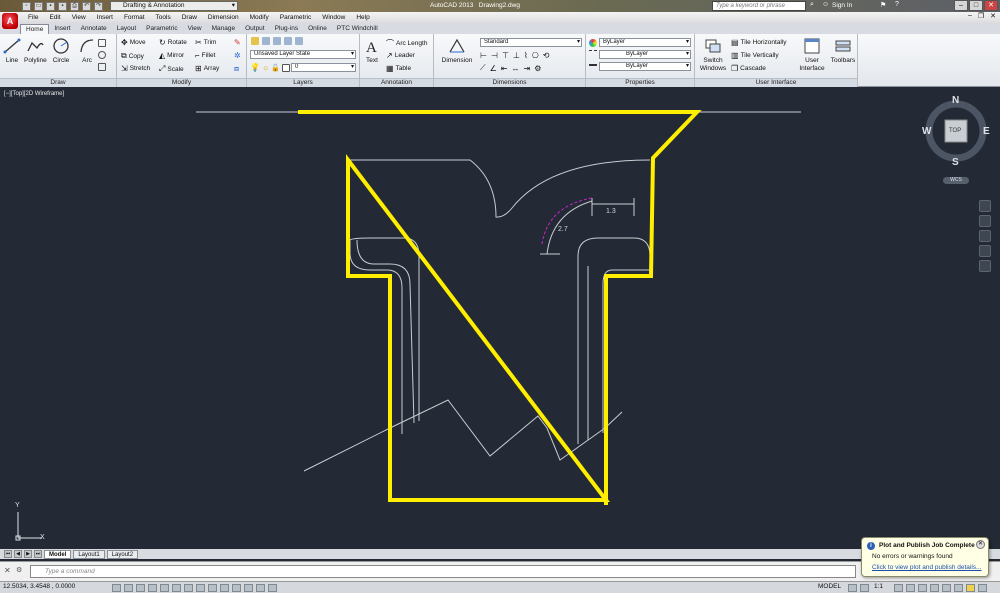  Describe the element at coordinates (922, 588) in the screenshot. I see `workspace-switching-icon` at that location.